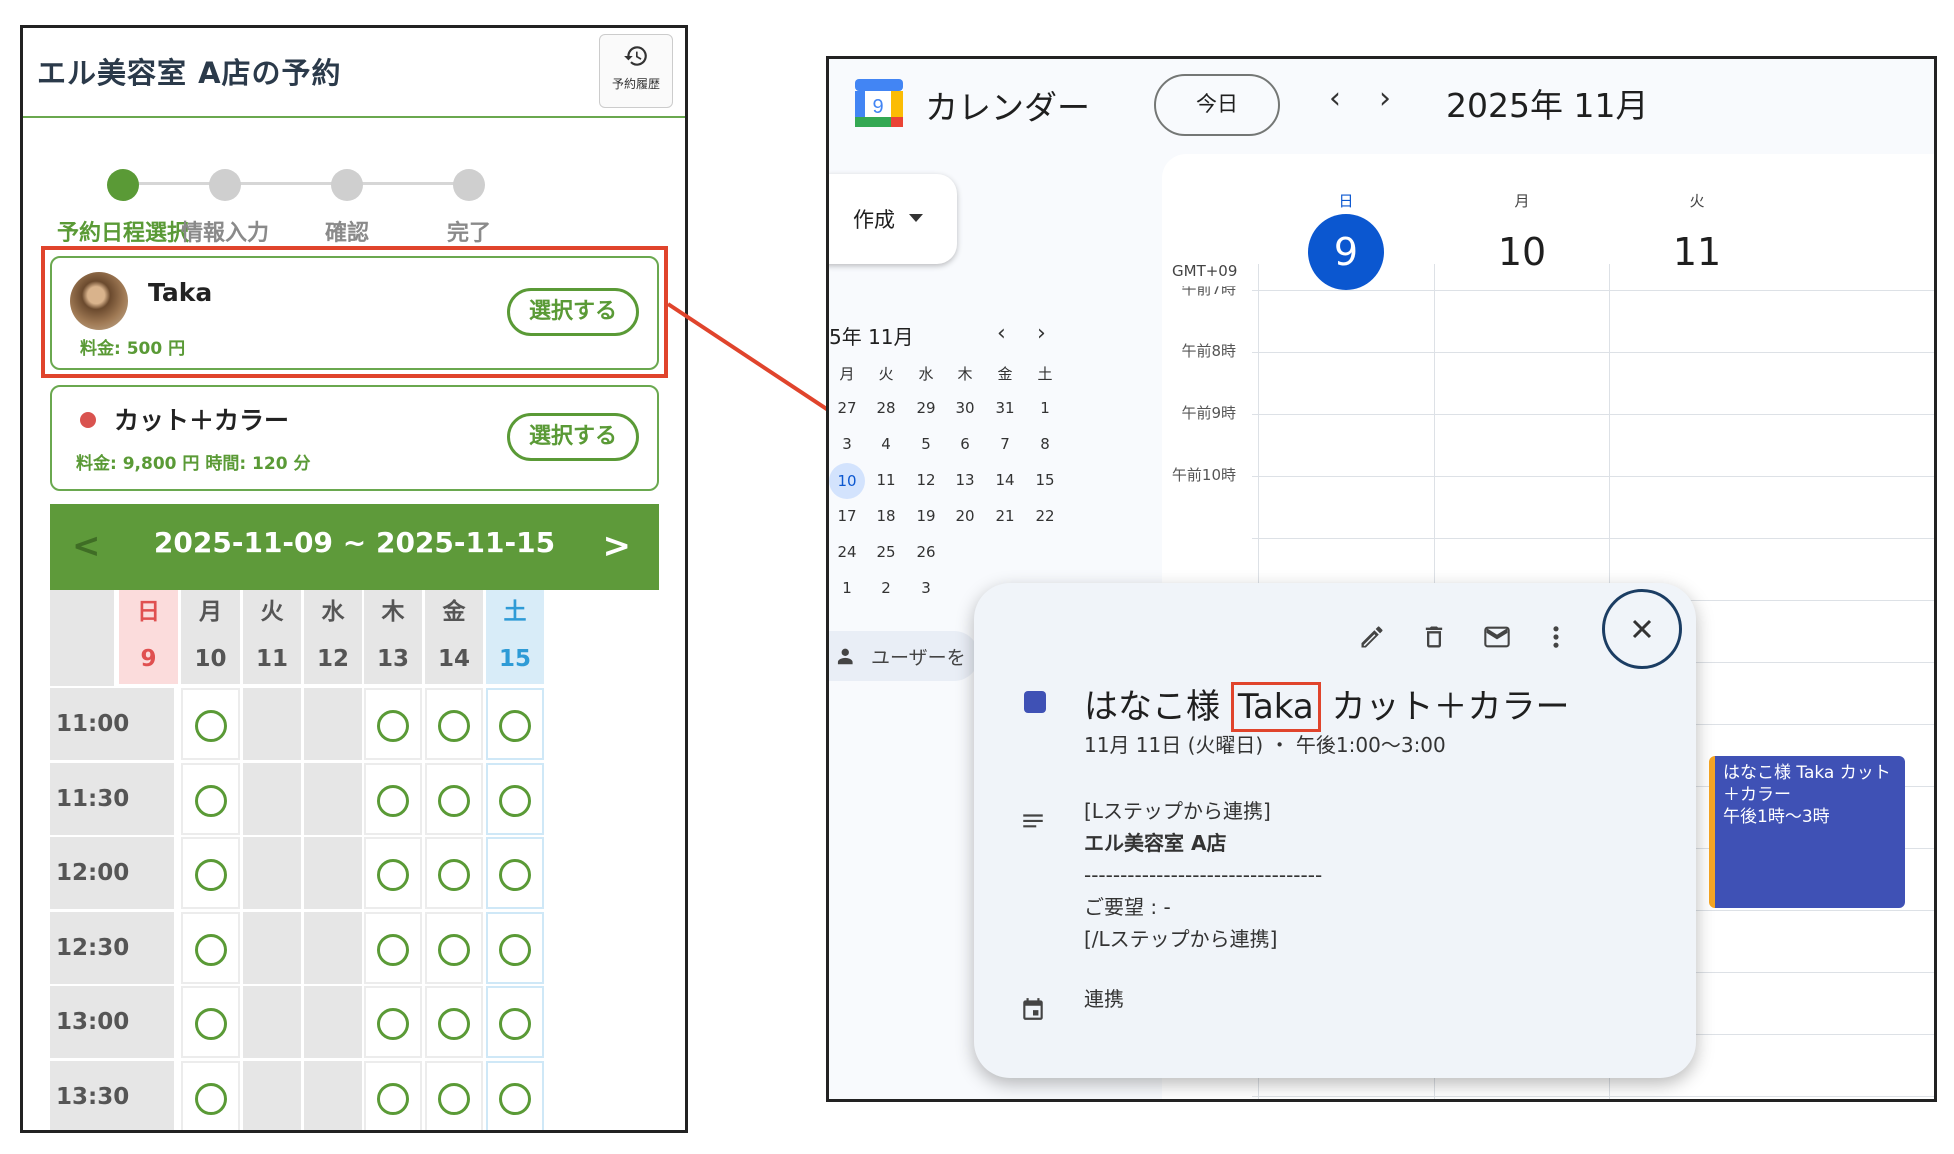 Image resolution: width=1954 pixels, height=1154 pixels. Describe the element at coordinates (847, 552) in the screenshot. I see `mini-day: 24` at that location.